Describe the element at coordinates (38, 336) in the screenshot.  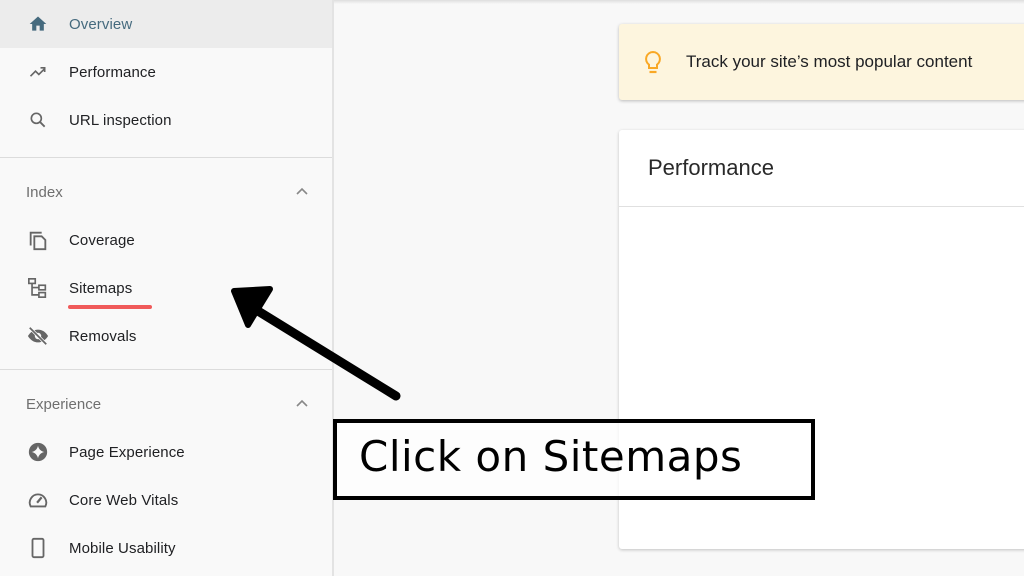
I see `eye-off-icon` at that location.